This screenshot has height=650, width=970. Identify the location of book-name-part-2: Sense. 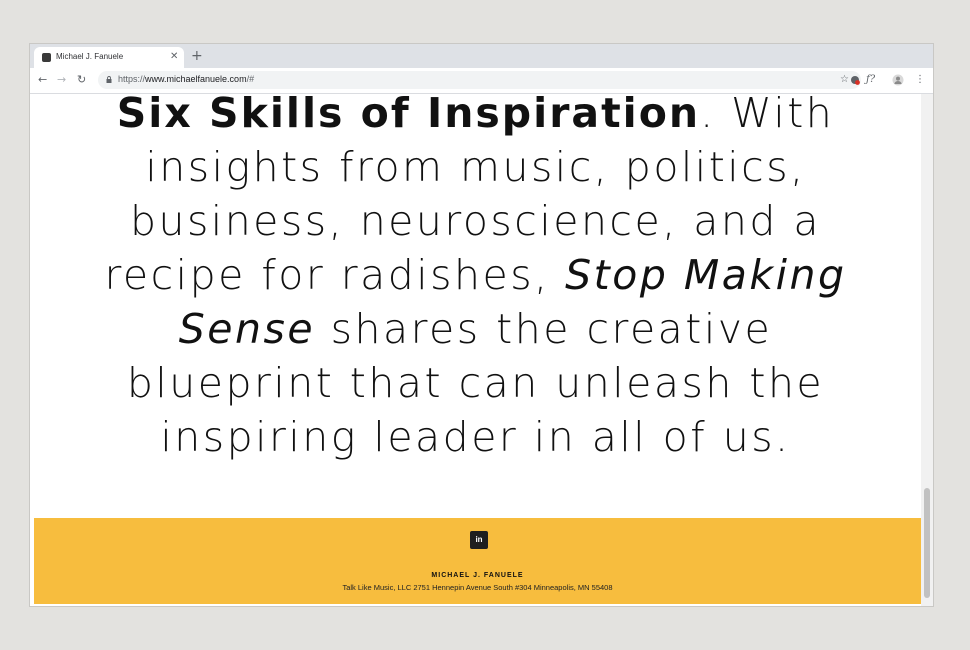
(247, 329).